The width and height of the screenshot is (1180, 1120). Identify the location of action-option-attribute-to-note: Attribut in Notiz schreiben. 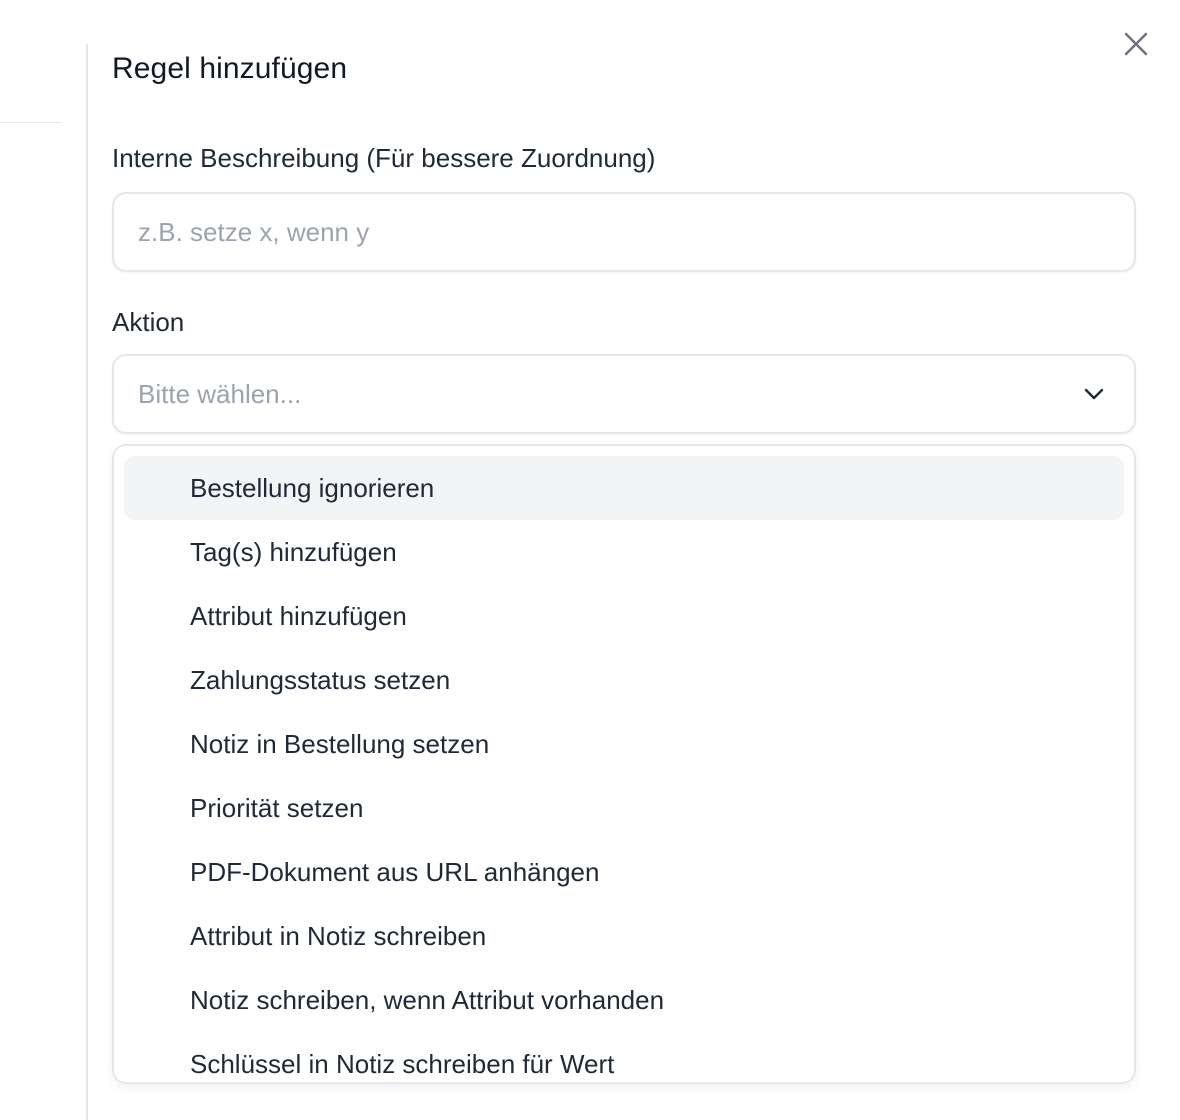
(624, 936).